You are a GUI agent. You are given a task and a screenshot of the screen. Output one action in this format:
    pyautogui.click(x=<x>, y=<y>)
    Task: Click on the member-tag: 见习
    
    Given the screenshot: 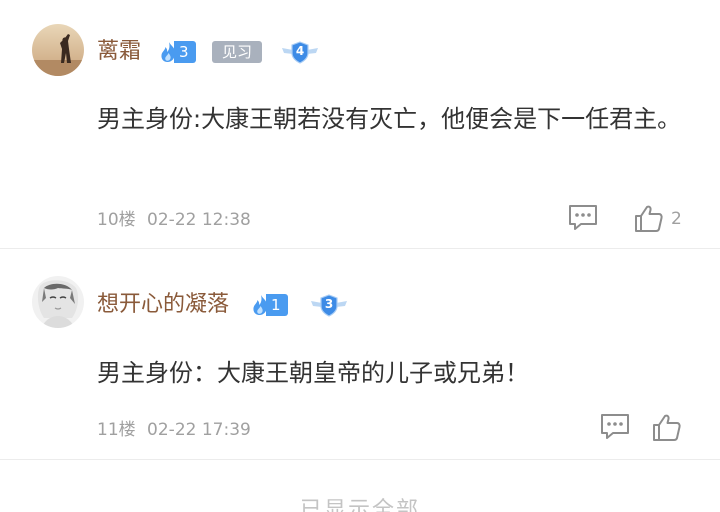 What is the action you would take?
    pyautogui.click(x=237, y=52)
    